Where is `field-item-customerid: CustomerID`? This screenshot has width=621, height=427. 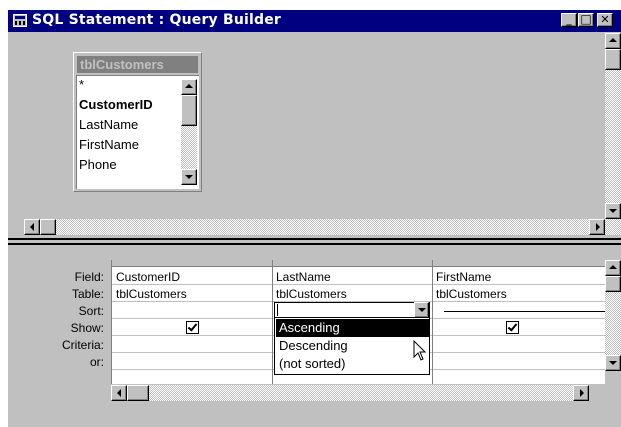
field-item-customerid: CustomerID is located at coordinates (116, 104).